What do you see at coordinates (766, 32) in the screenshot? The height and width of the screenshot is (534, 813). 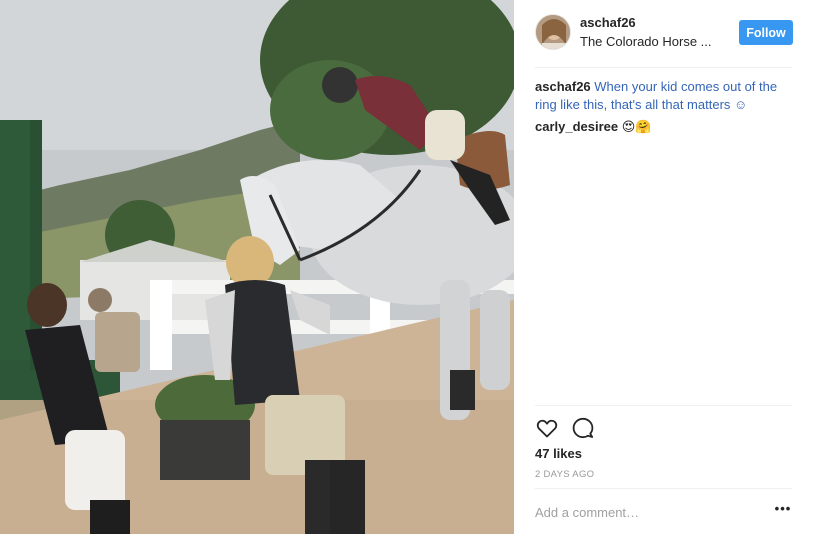 I see `follow-button: Follow` at bounding box center [766, 32].